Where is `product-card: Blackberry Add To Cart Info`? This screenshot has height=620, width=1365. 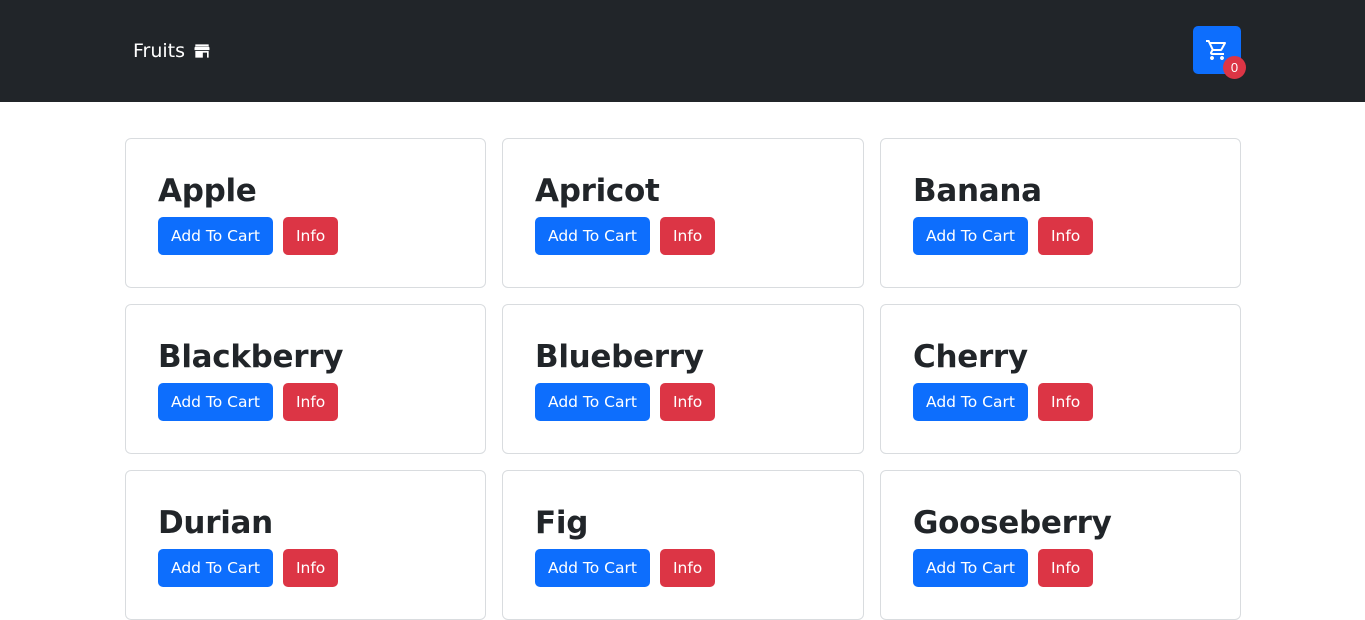
product-card: Blackberry Add To Cart Info is located at coordinates (305, 379).